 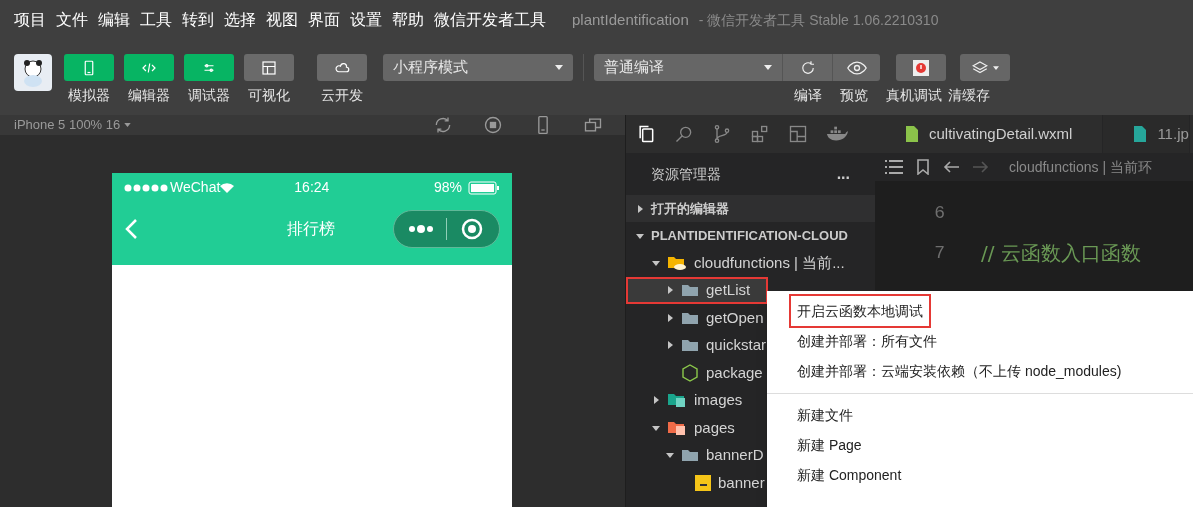 I want to click on branch-icon, so click(x=722, y=134).